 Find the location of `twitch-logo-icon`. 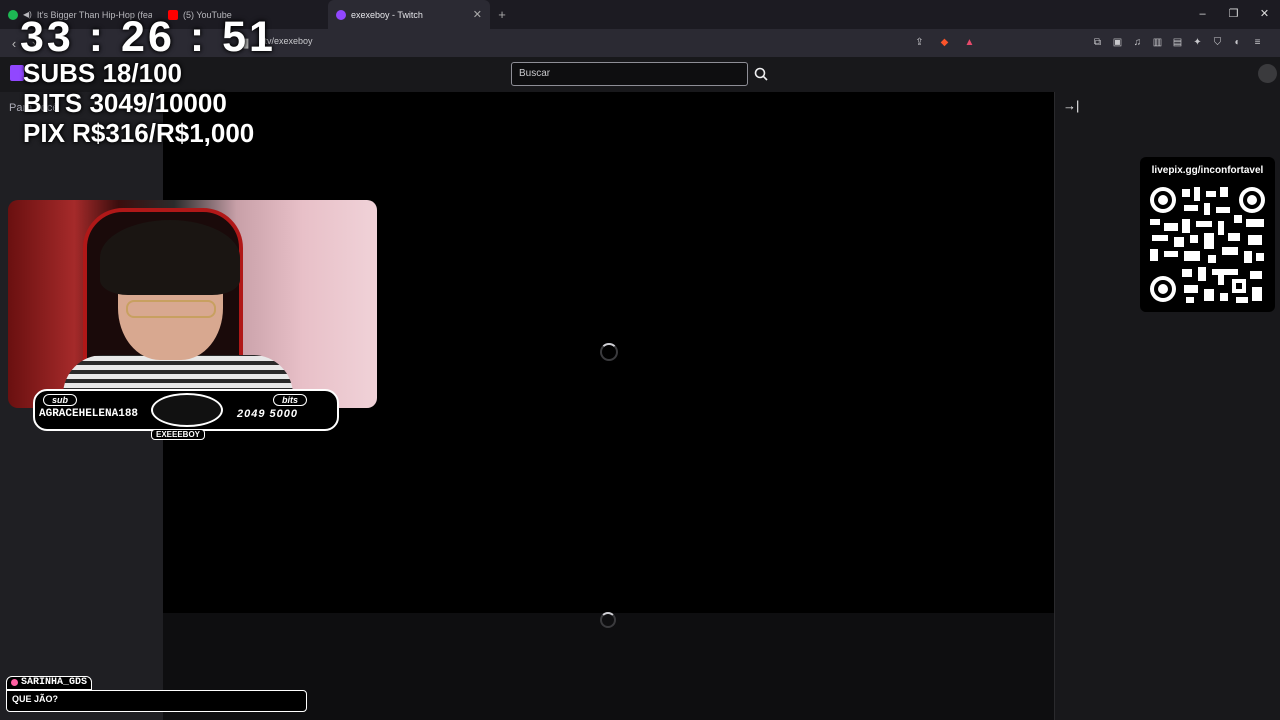

twitch-logo-icon is located at coordinates (17, 73).